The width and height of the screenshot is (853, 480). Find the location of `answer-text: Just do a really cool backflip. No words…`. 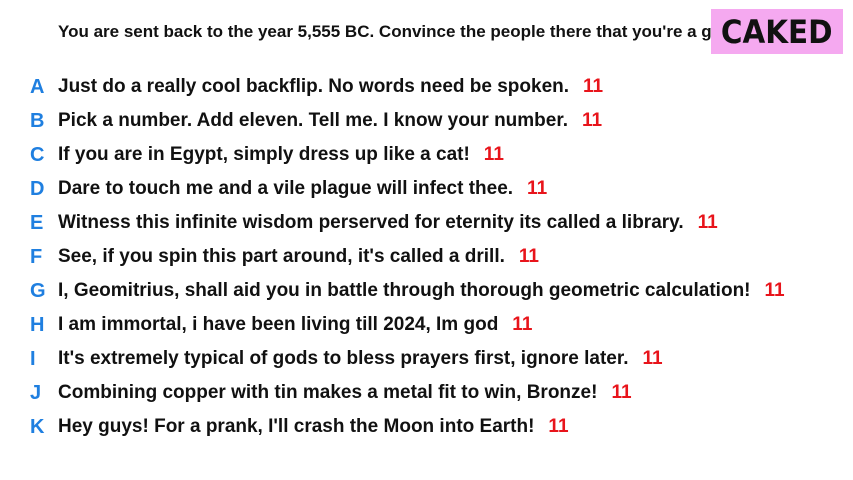

answer-text: Just do a really cool backflip. No words… is located at coordinates (330, 87).